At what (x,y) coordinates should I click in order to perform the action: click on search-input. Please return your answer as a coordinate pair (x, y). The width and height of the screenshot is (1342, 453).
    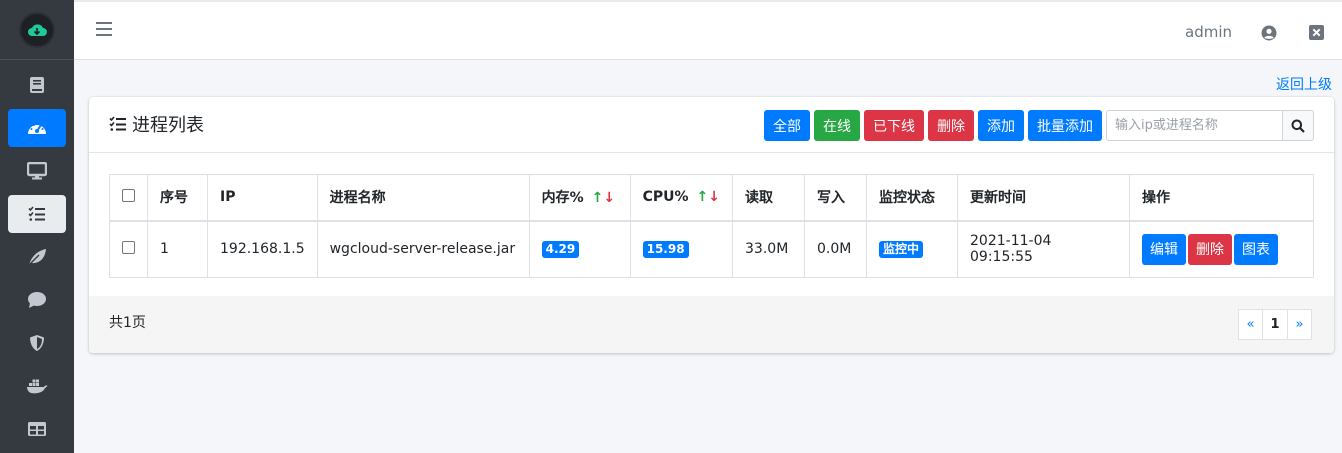
    Looking at the image, I should click on (1194, 125).